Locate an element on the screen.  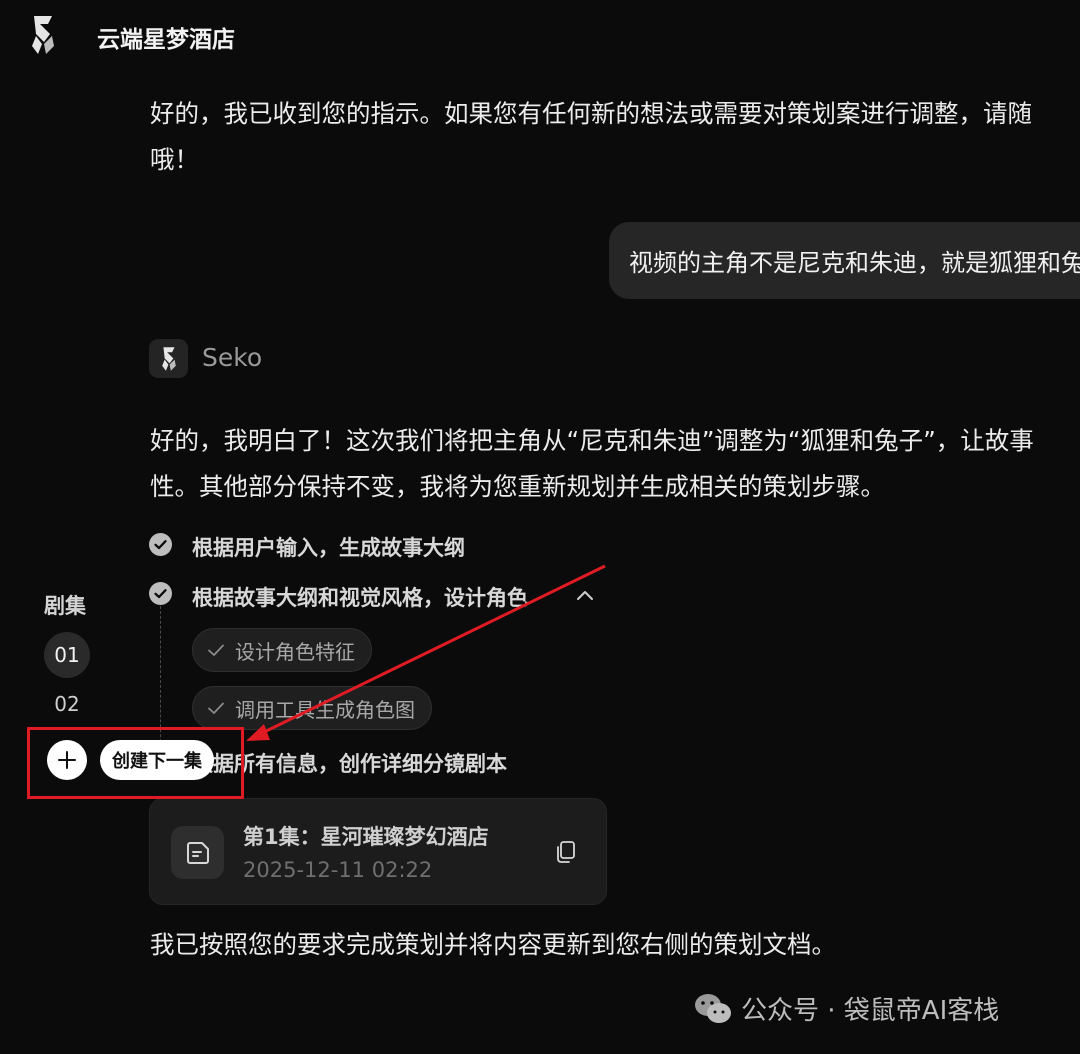
agent-logo-icon is located at coordinates (168, 358).